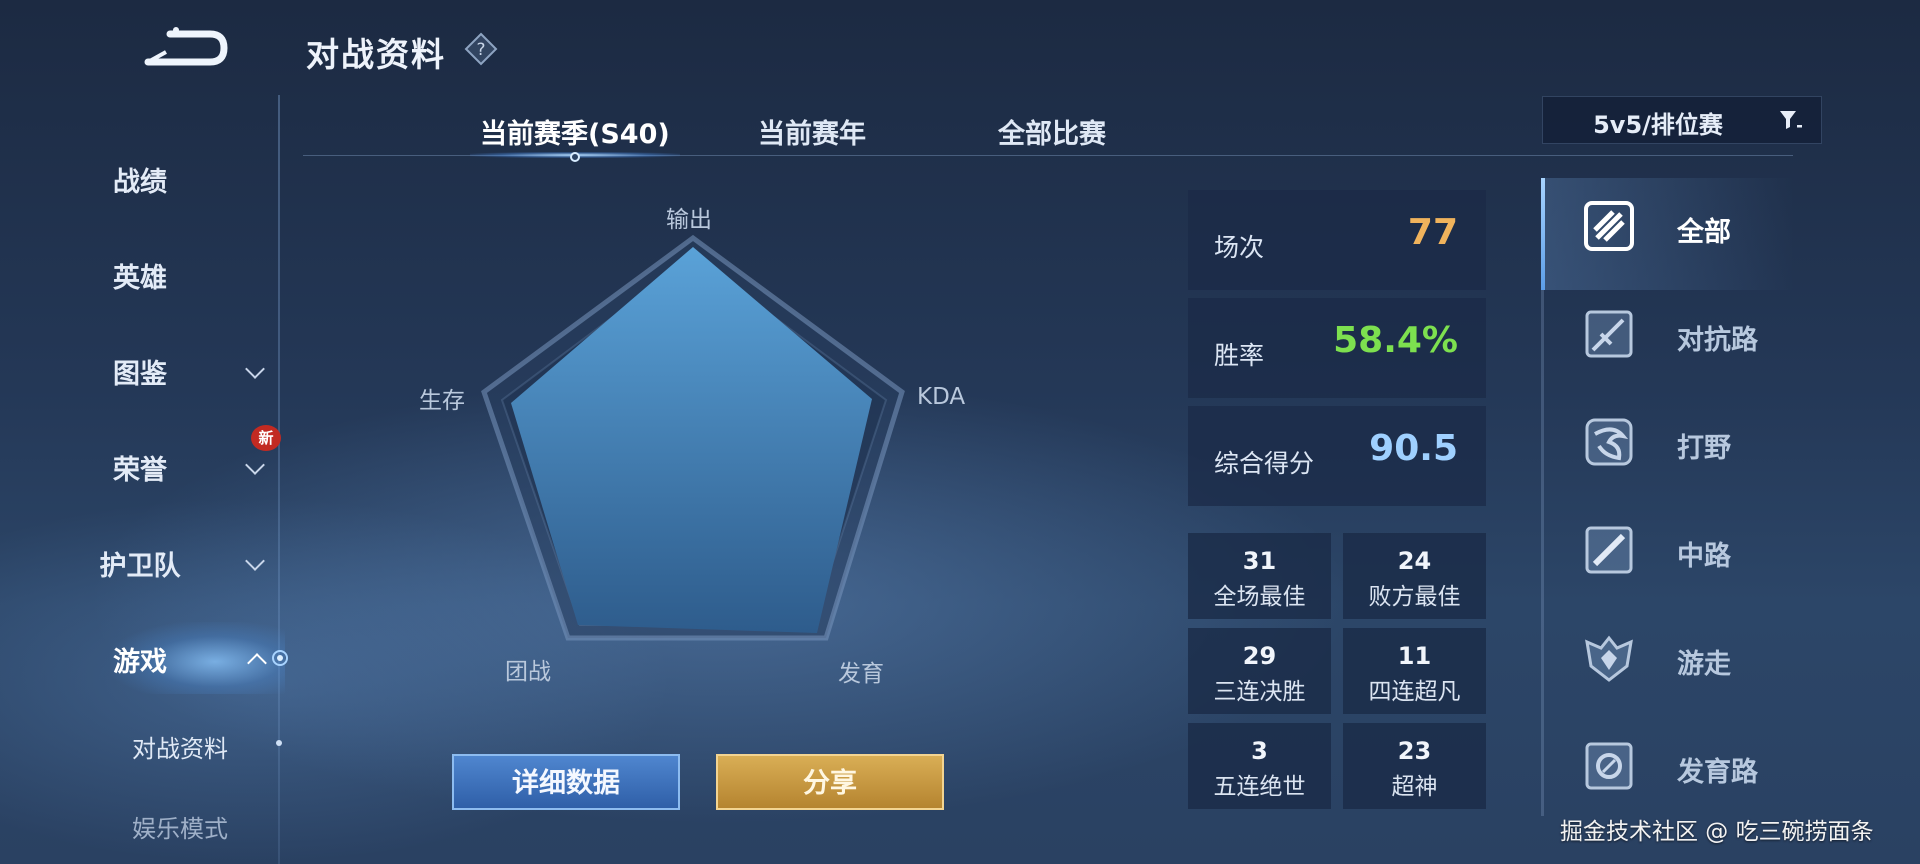 The width and height of the screenshot is (1920, 864). Describe the element at coordinates (1414, 597) in the screenshot. I see `mini-stat-label: 败方最佳` at that location.